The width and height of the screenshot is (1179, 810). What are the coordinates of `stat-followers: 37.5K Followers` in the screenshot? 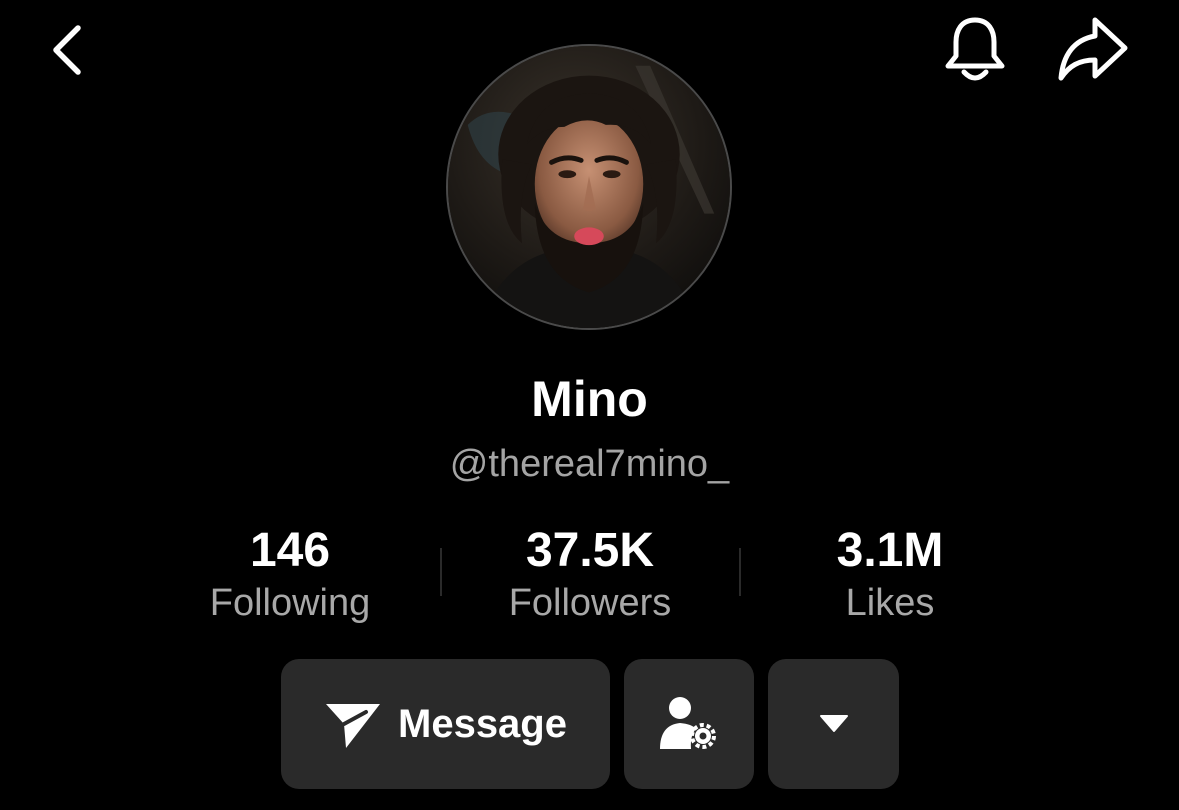 It's located at (590, 574).